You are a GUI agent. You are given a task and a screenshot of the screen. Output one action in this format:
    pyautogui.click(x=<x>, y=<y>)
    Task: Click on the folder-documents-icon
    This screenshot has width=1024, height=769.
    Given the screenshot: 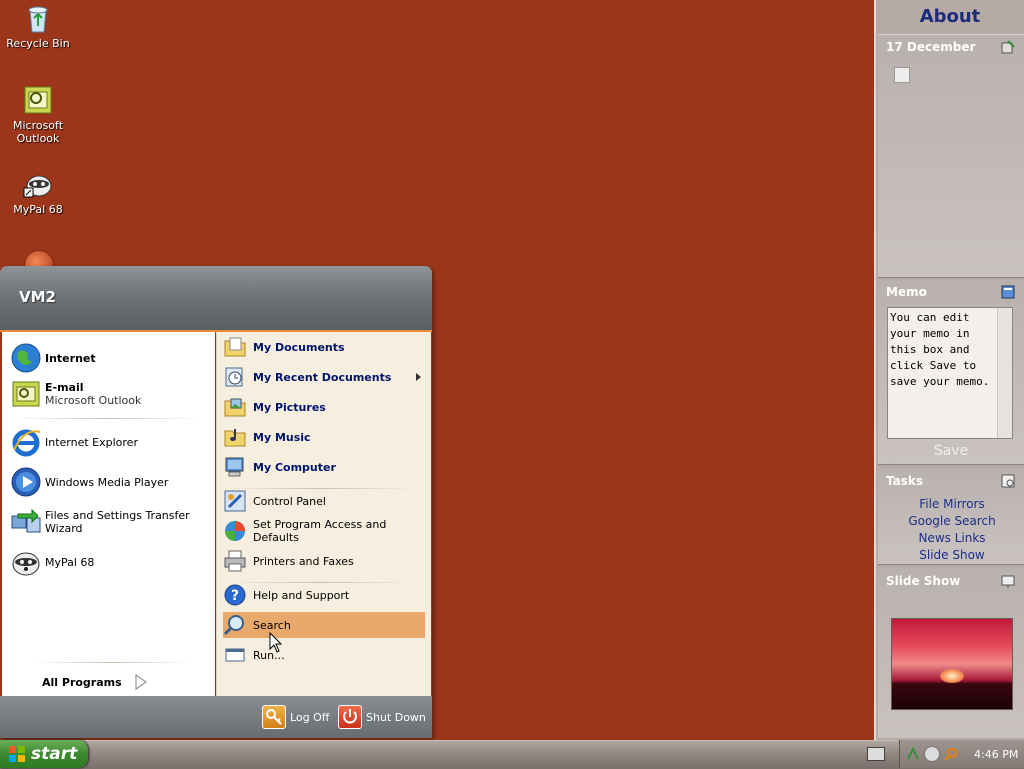 What is the action you would take?
    pyautogui.click(x=235, y=347)
    